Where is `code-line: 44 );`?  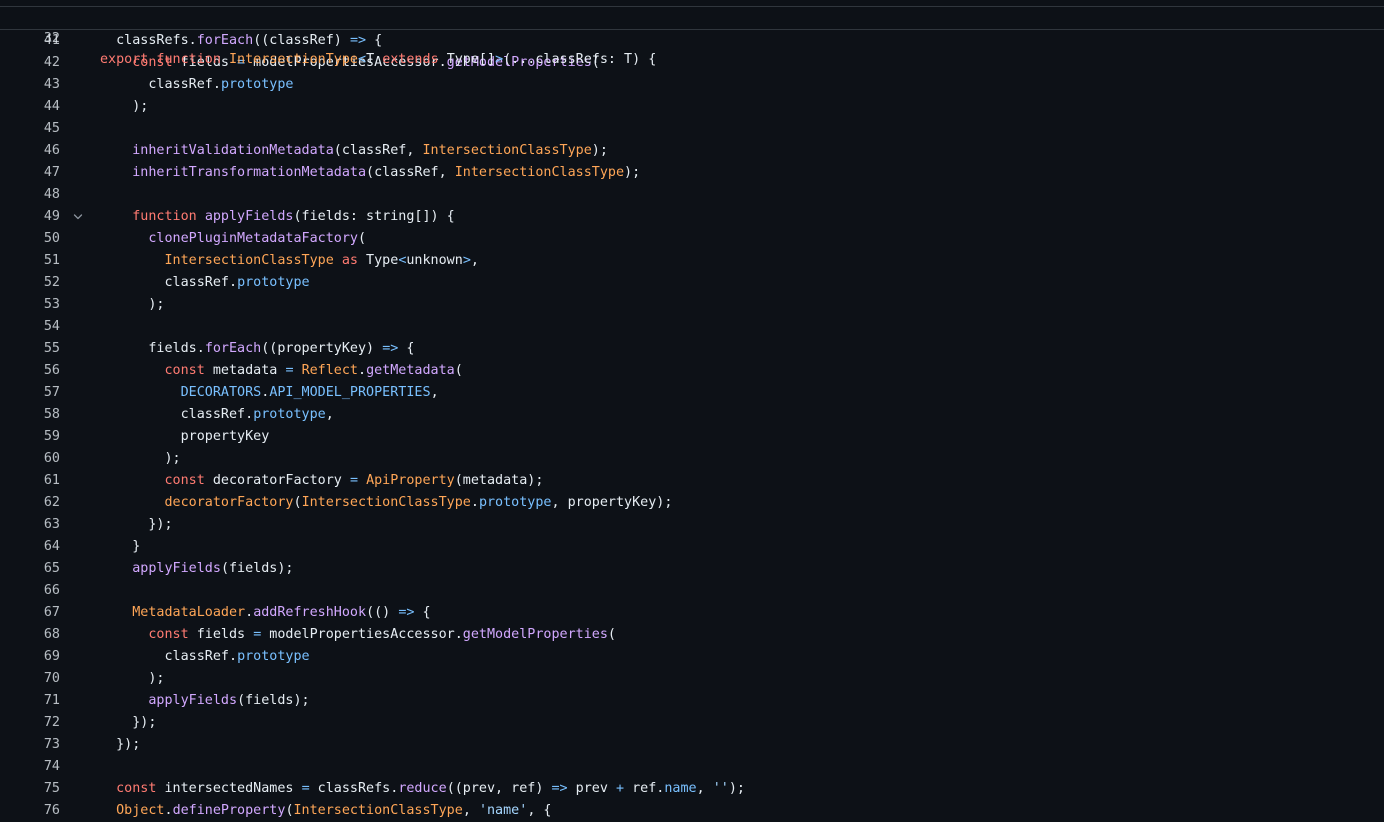 code-line: 44 ); is located at coordinates (692, 107).